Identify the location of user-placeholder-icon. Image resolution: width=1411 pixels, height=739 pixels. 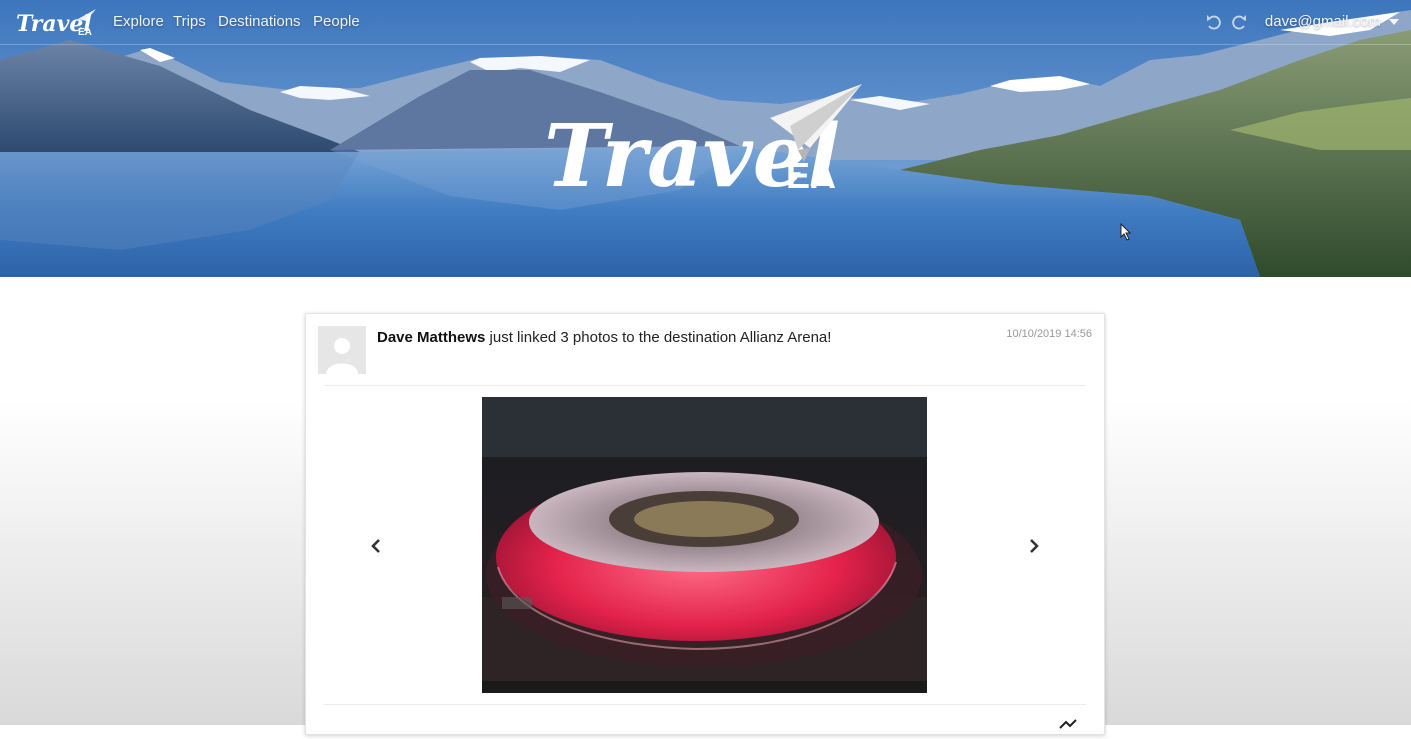
(342, 350).